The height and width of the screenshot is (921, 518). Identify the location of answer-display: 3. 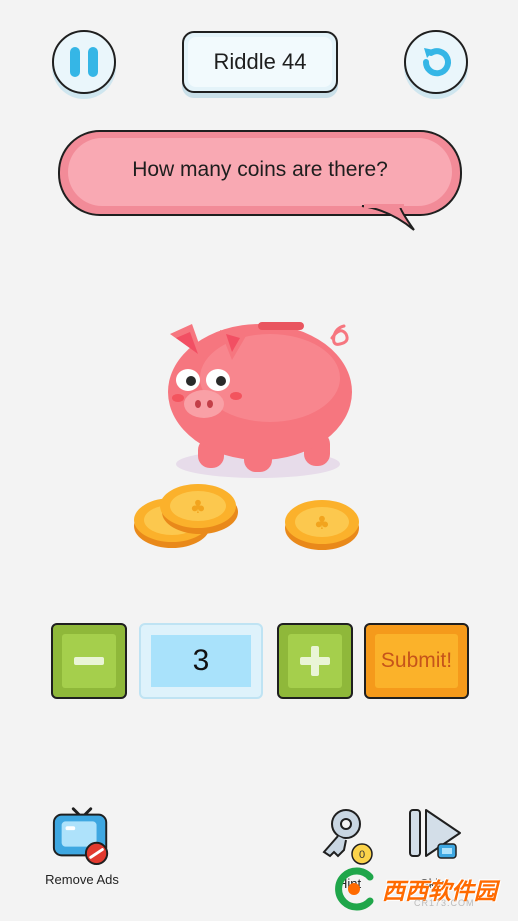
(201, 661).